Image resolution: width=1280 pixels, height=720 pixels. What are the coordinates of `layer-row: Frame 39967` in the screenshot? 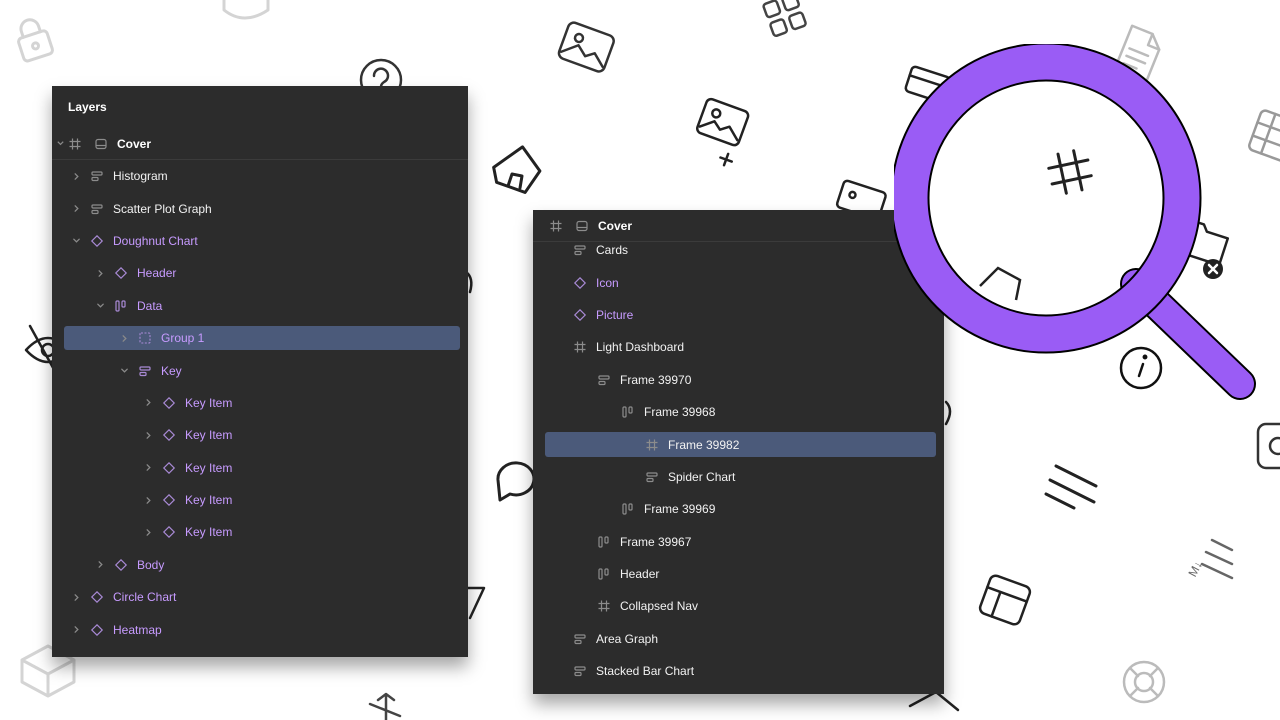 It's located at (738, 542).